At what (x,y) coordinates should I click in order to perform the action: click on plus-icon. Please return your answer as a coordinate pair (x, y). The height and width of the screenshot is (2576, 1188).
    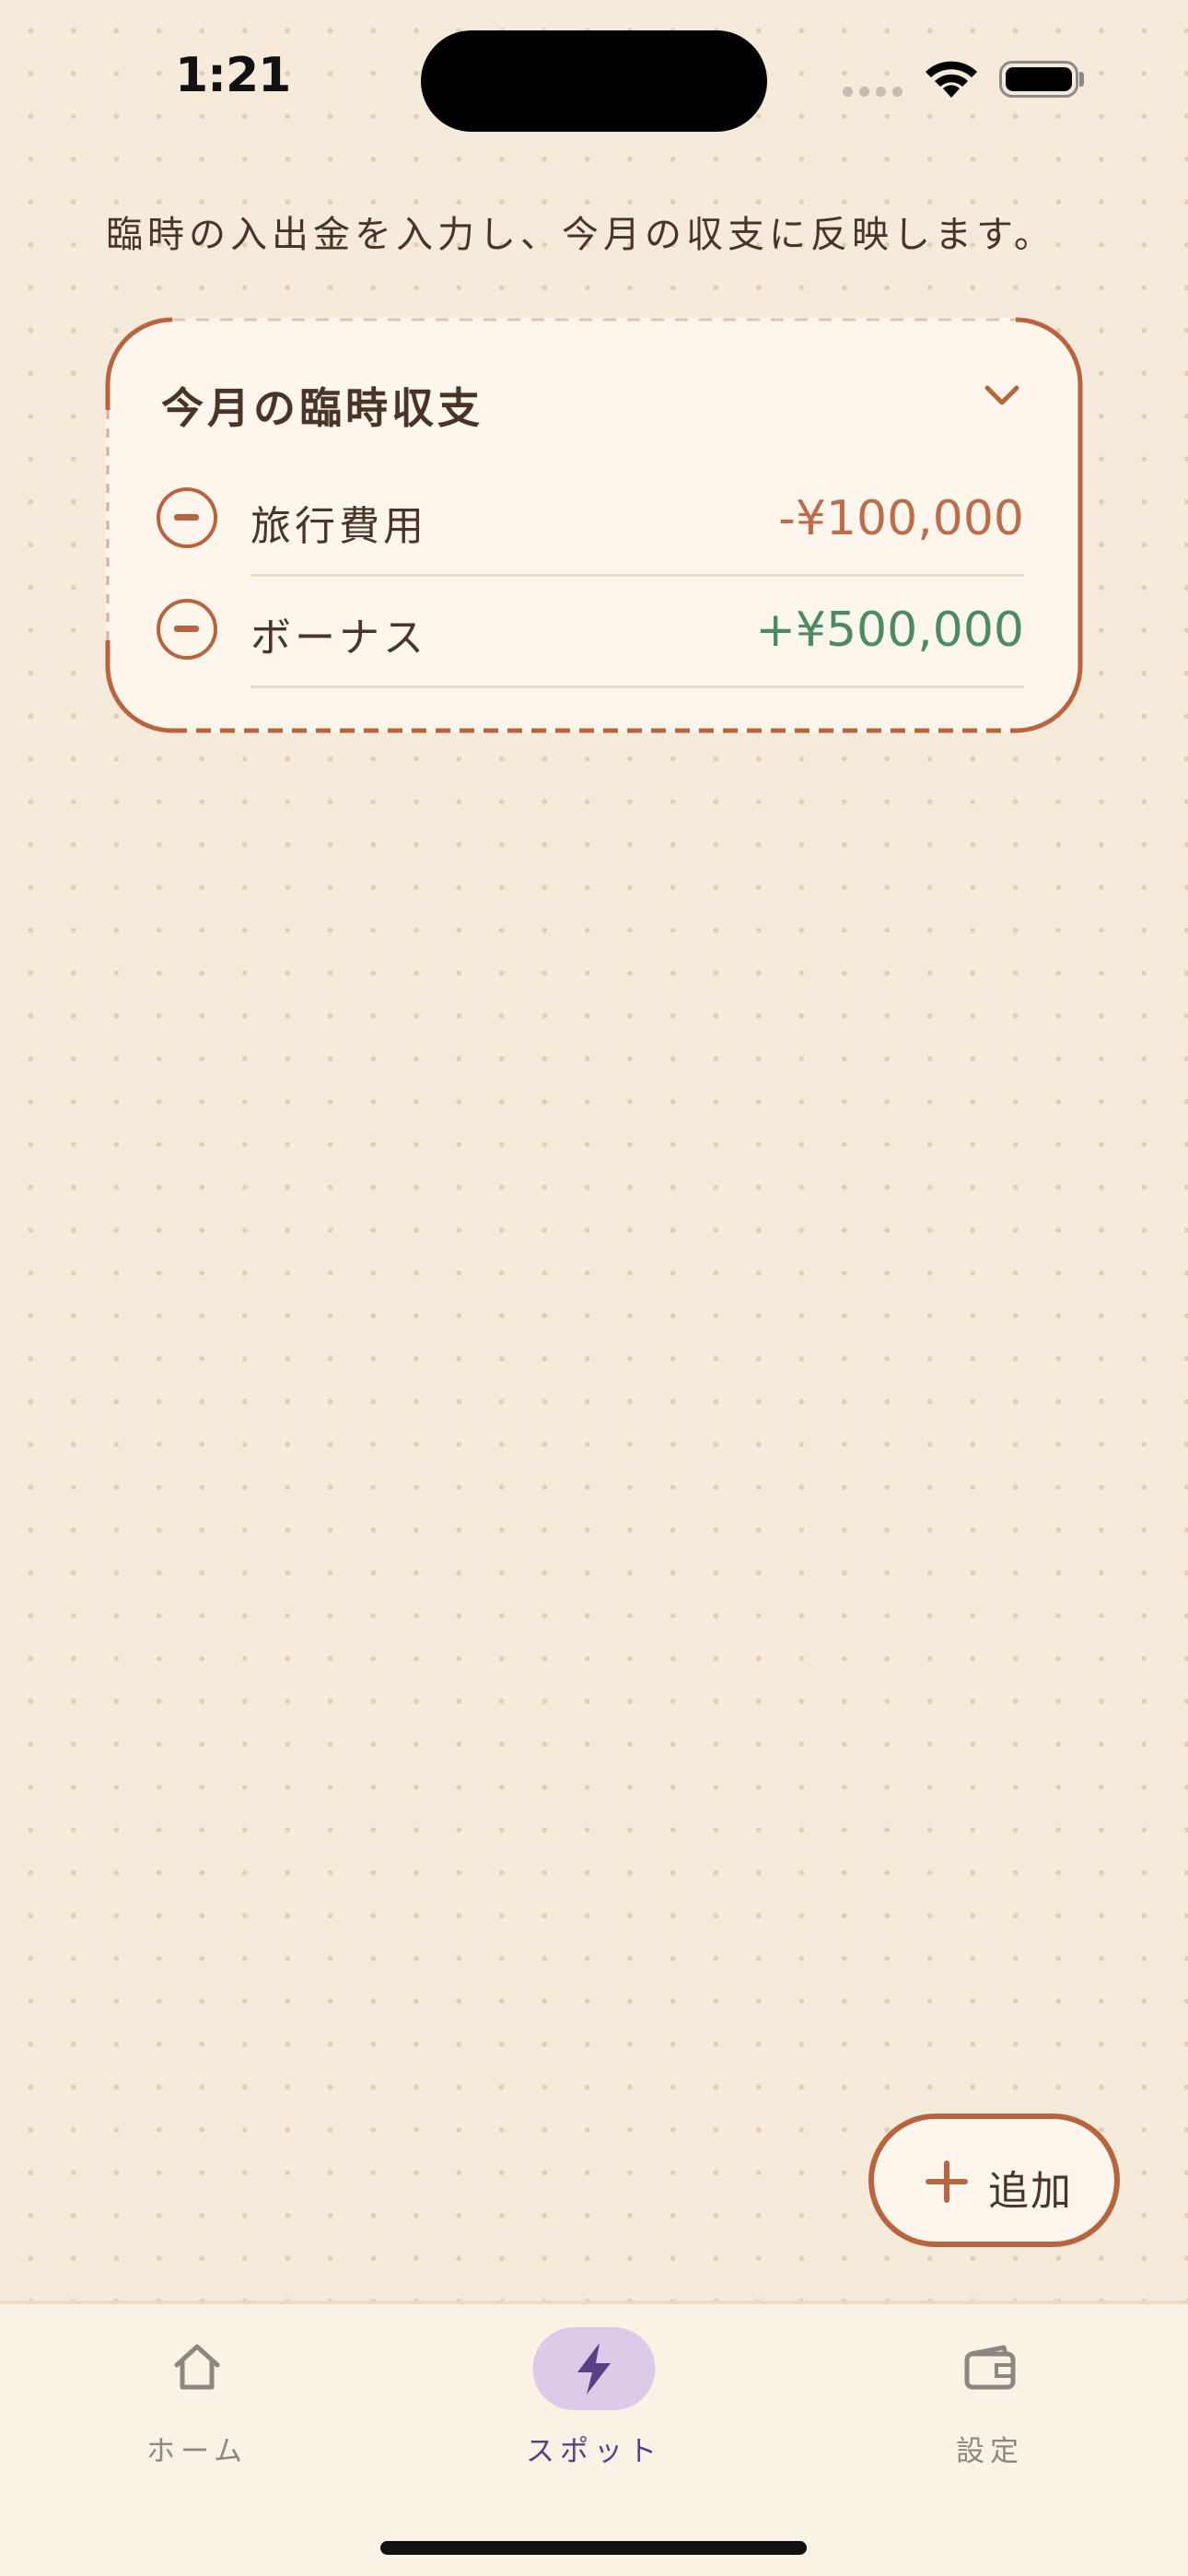
    Looking at the image, I should click on (947, 2181).